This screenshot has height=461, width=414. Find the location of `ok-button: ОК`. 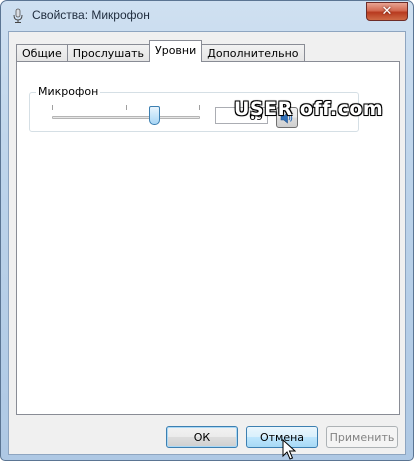

ok-button: ОК is located at coordinates (202, 437).